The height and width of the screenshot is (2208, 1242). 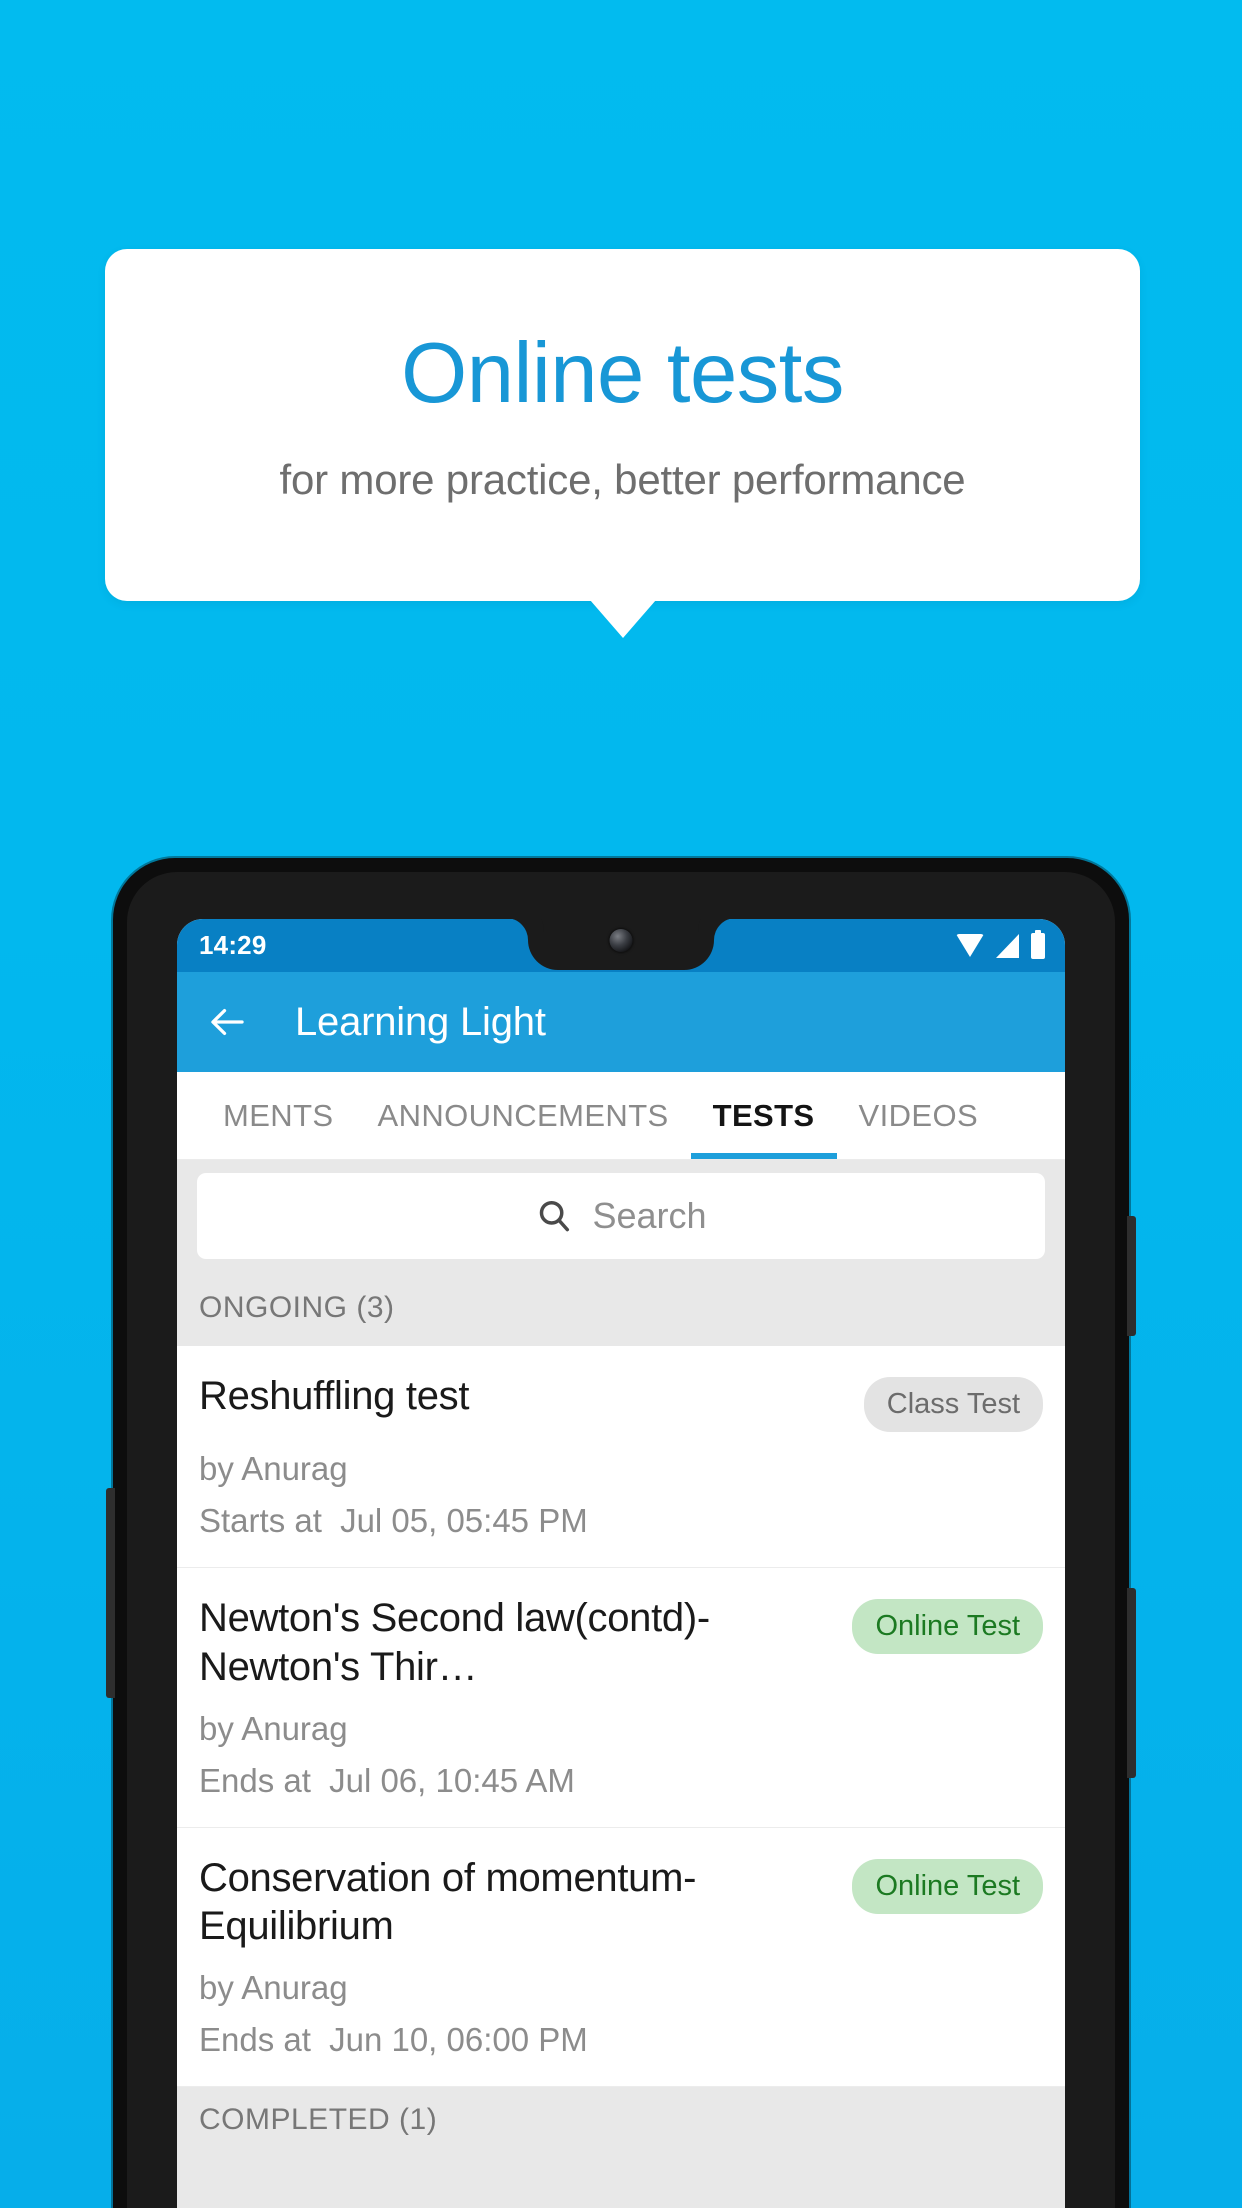 What do you see at coordinates (622, 373) in the screenshot?
I see `callout-title: Online tests` at bounding box center [622, 373].